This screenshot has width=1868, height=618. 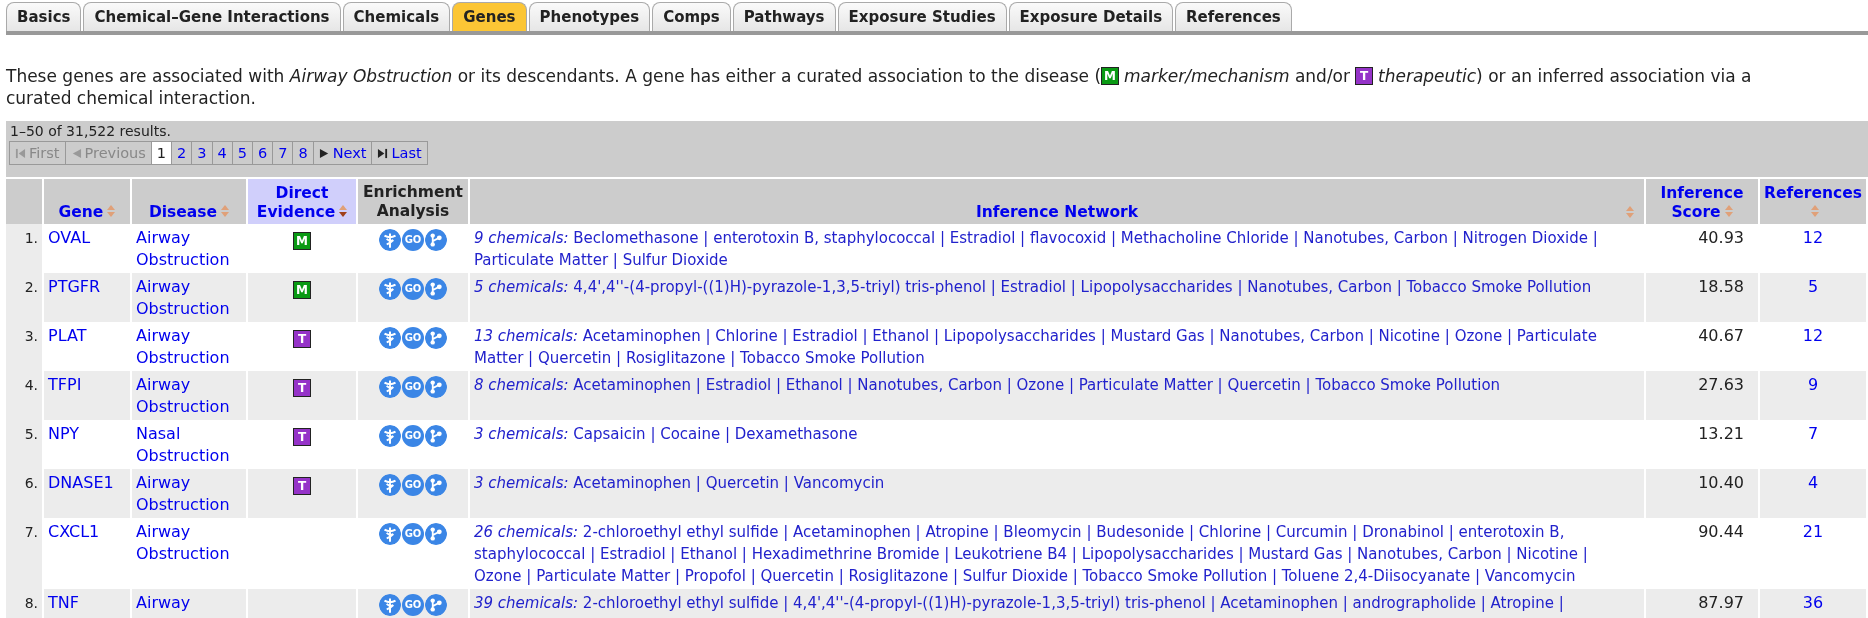 What do you see at coordinates (24, 444) in the screenshot?
I see `row-number: 5.` at bounding box center [24, 444].